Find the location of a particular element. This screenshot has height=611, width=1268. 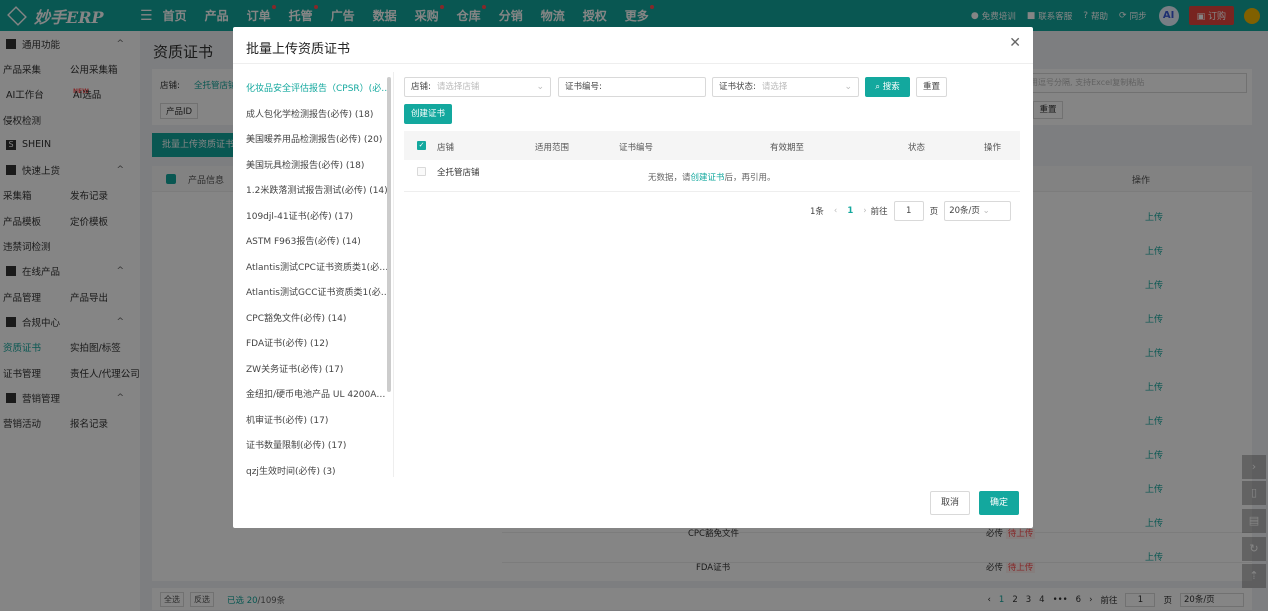

cert-type-item: 1.2米跌落测试报告测试(必传) (14) is located at coordinates (320, 192).